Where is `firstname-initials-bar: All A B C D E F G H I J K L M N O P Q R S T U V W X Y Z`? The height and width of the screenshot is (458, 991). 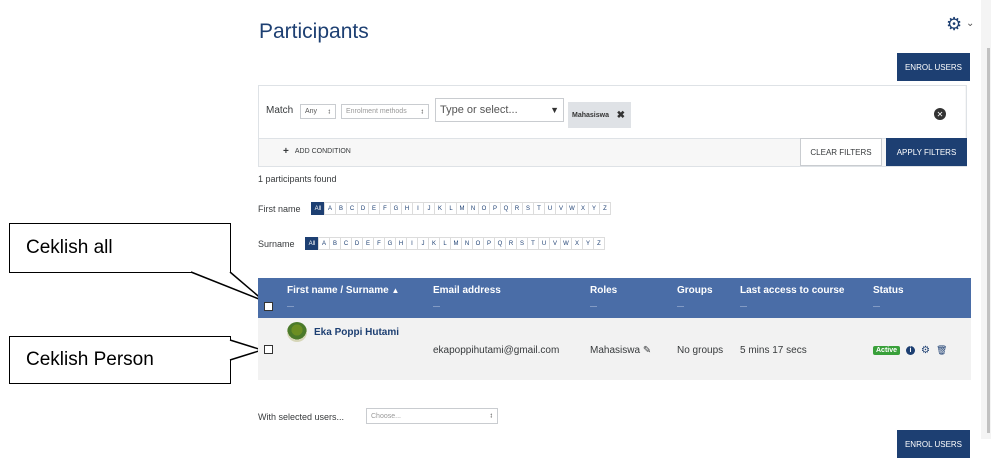 firstname-initials-bar: All A B C D E F G H I J K L M N O P Q R S T U V W X Y Z is located at coordinates (461, 208).